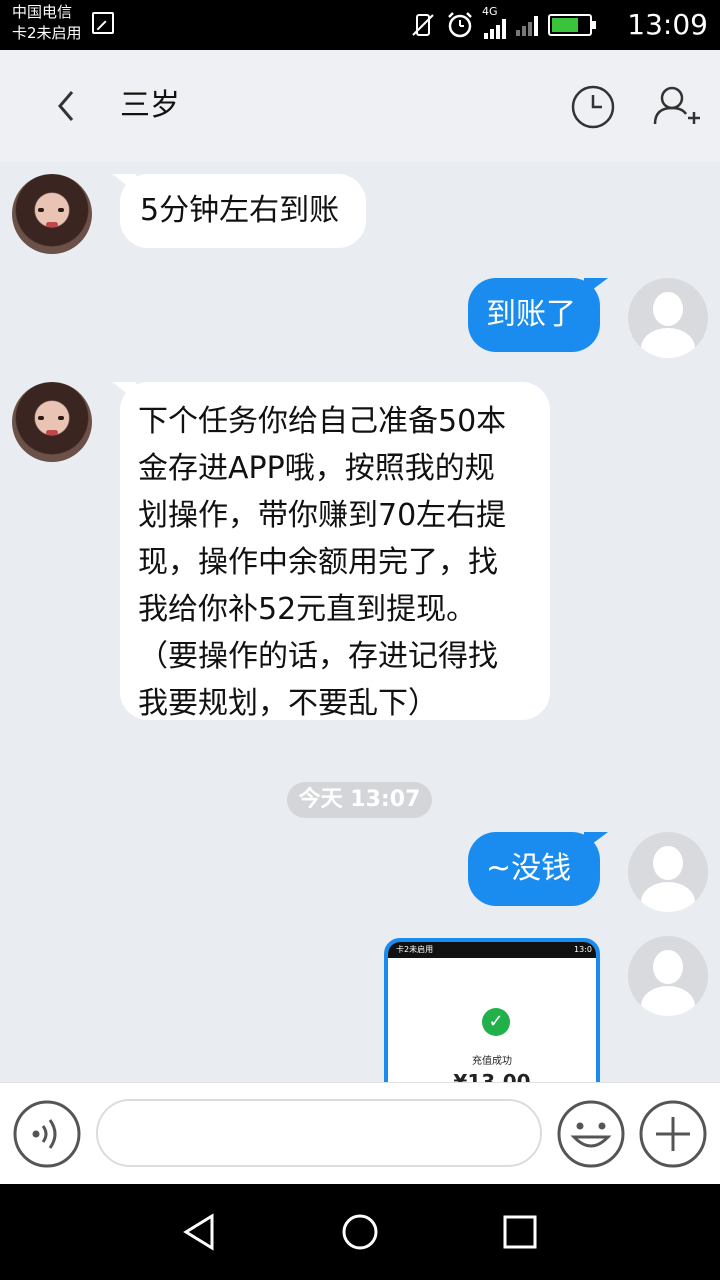 The width and height of the screenshot is (720, 1280). Describe the element at coordinates (150, 105) in the screenshot. I see `chat-title: 三岁` at that location.